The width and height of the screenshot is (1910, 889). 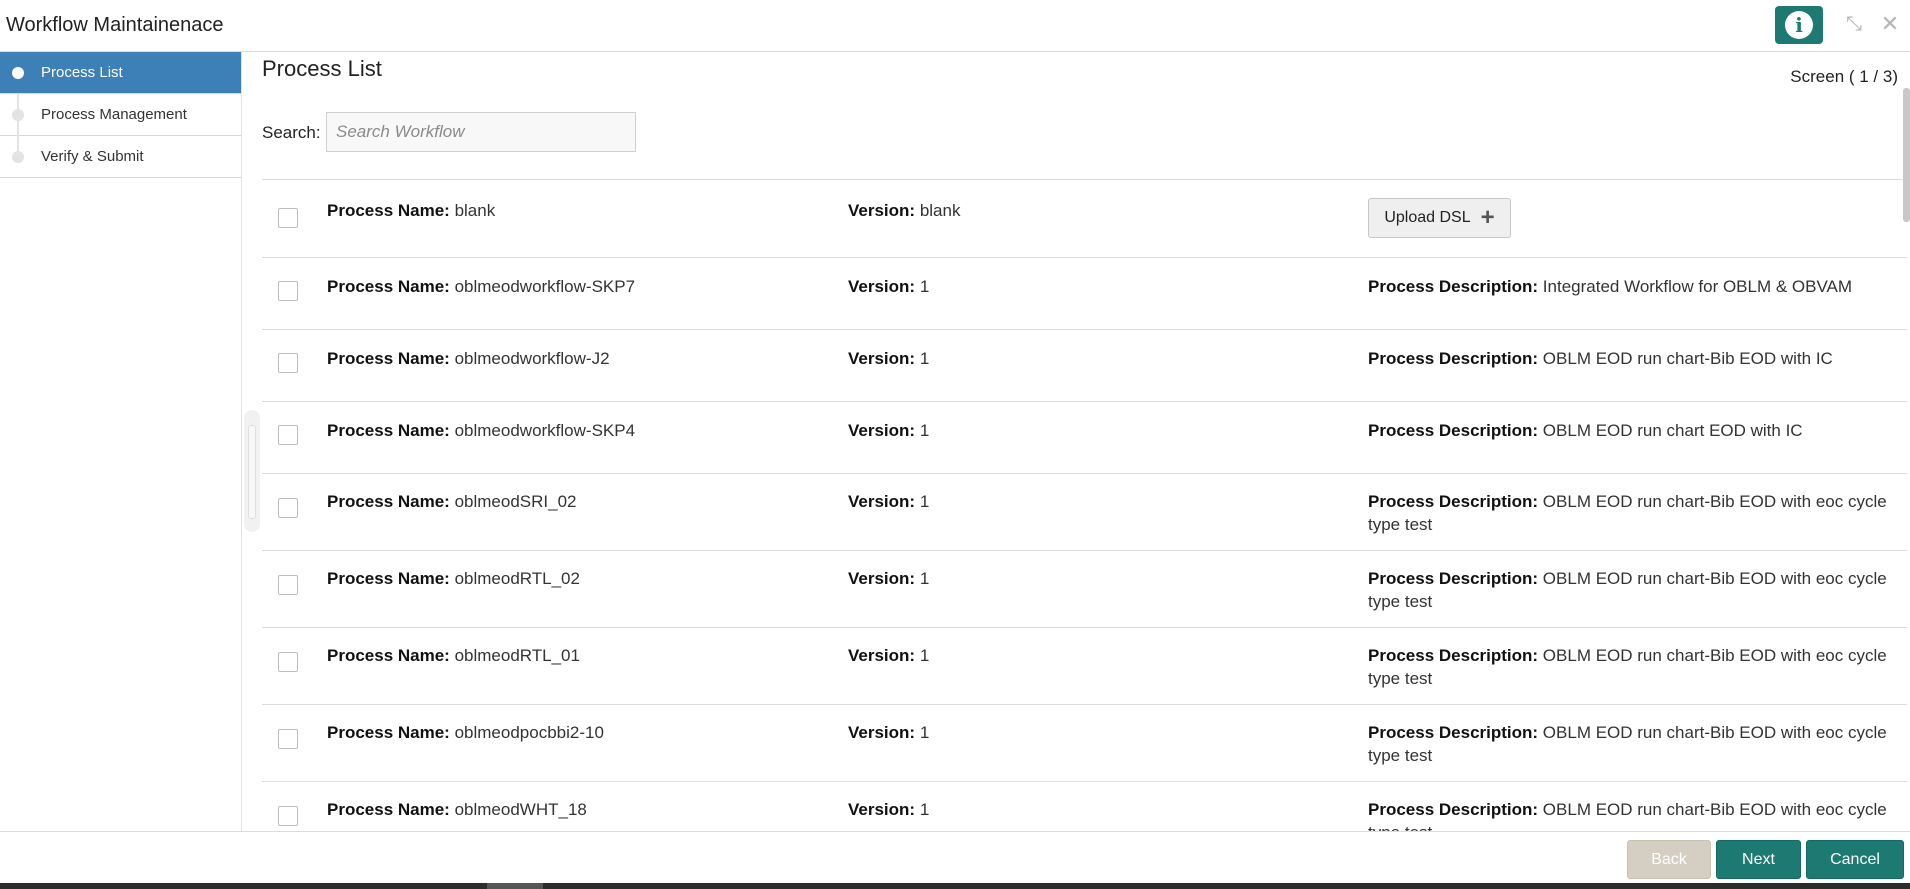 I want to click on upload-dsl-label: Upload DSL, so click(x=1427, y=217).